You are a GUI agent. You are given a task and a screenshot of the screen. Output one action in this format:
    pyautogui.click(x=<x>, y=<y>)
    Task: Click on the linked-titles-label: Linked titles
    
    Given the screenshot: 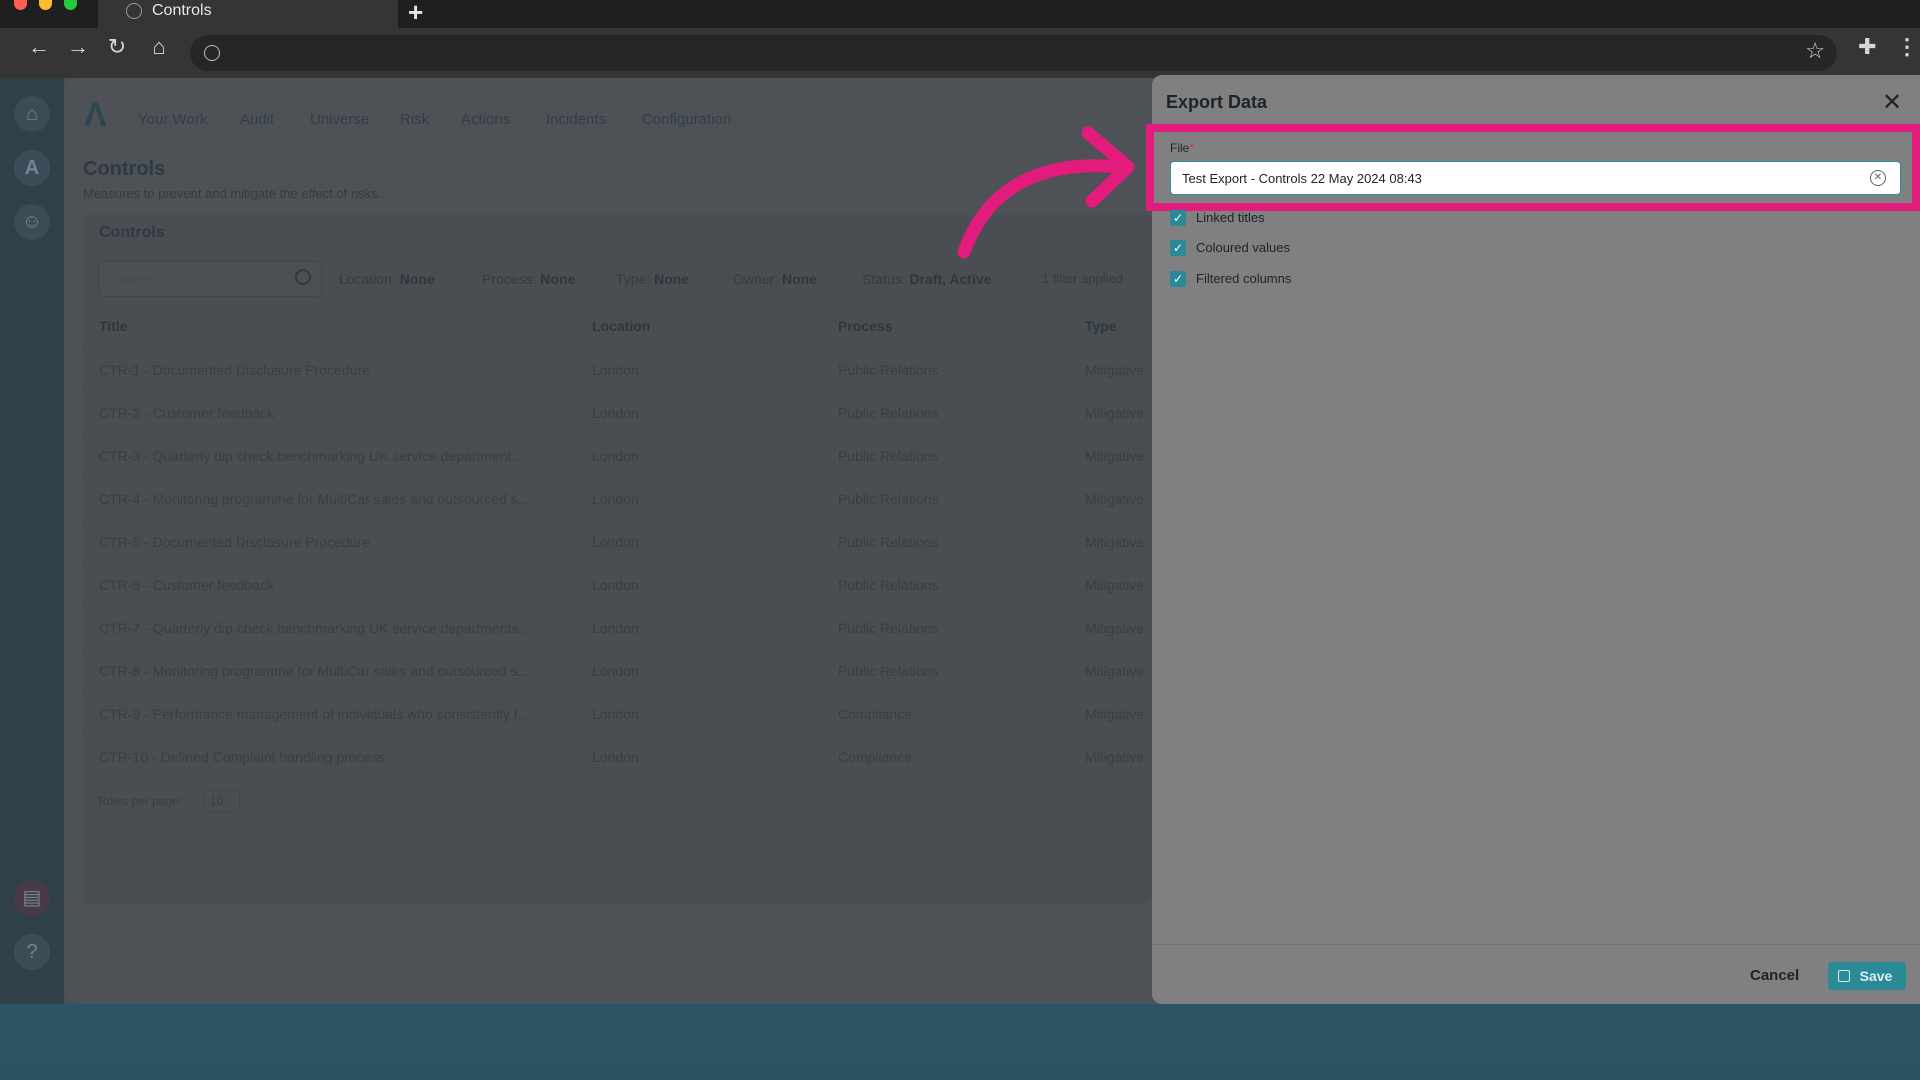 What is the action you would take?
    pyautogui.click(x=1230, y=217)
    